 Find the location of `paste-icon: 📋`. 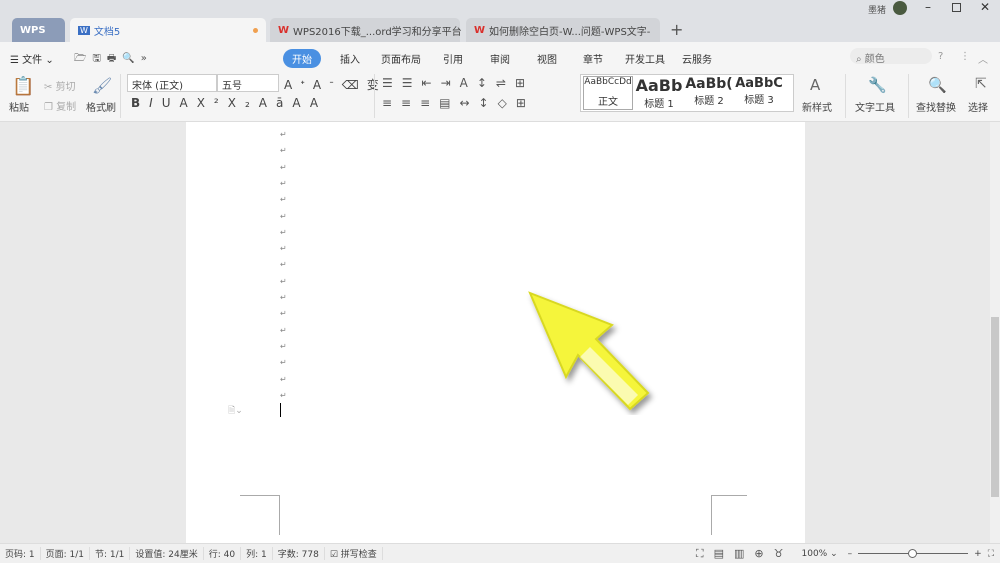

paste-icon: 📋 is located at coordinates (23, 86).